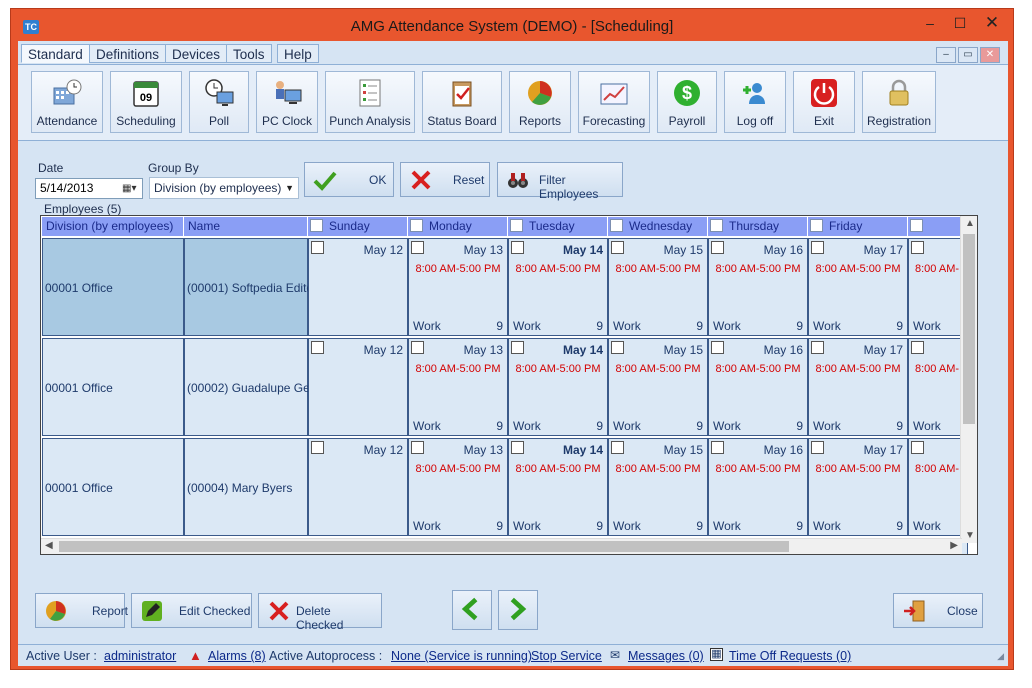 The height and width of the screenshot is (688, 1032). I want to click on delete-checked-button: Delete Checked, so click(320, 612).